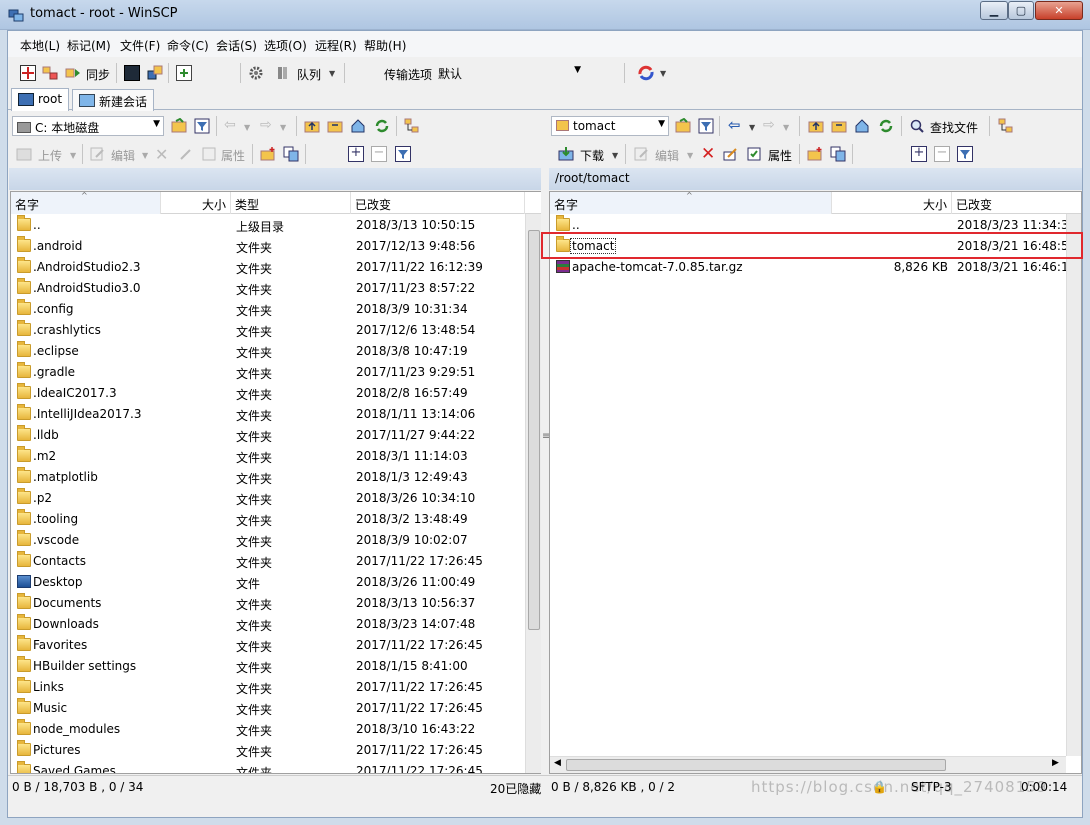  I want to click on table-row: .m2 文件夹 2018/3/1 11:14:03, so click(276, 456).